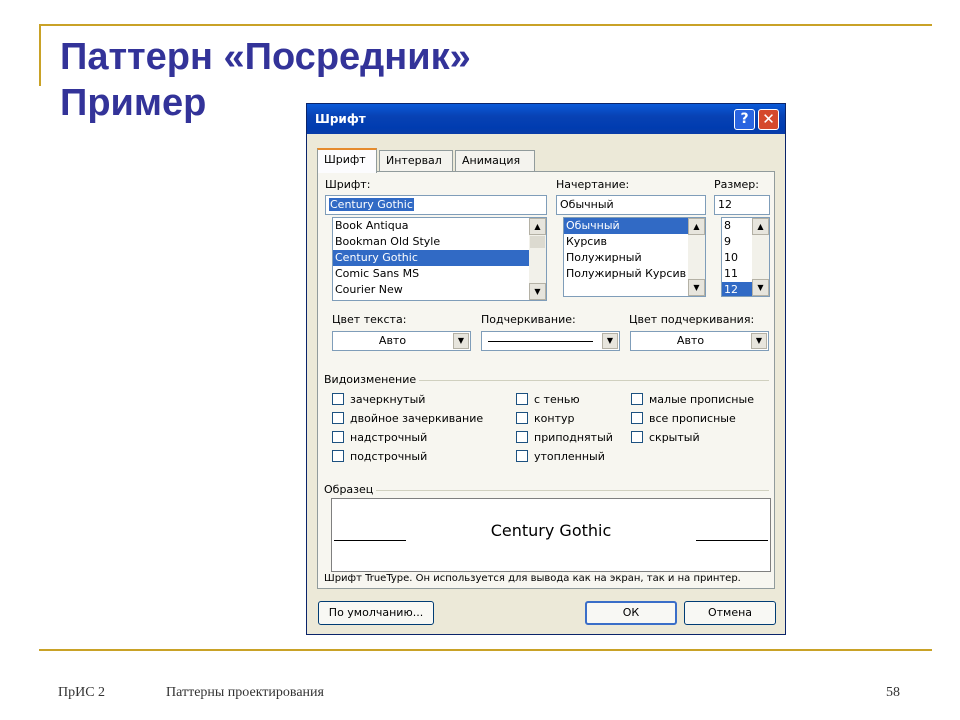  Describe the element at coordinates (485, 650) in the screenshot. I see `slide-bottom-rule` at that location.